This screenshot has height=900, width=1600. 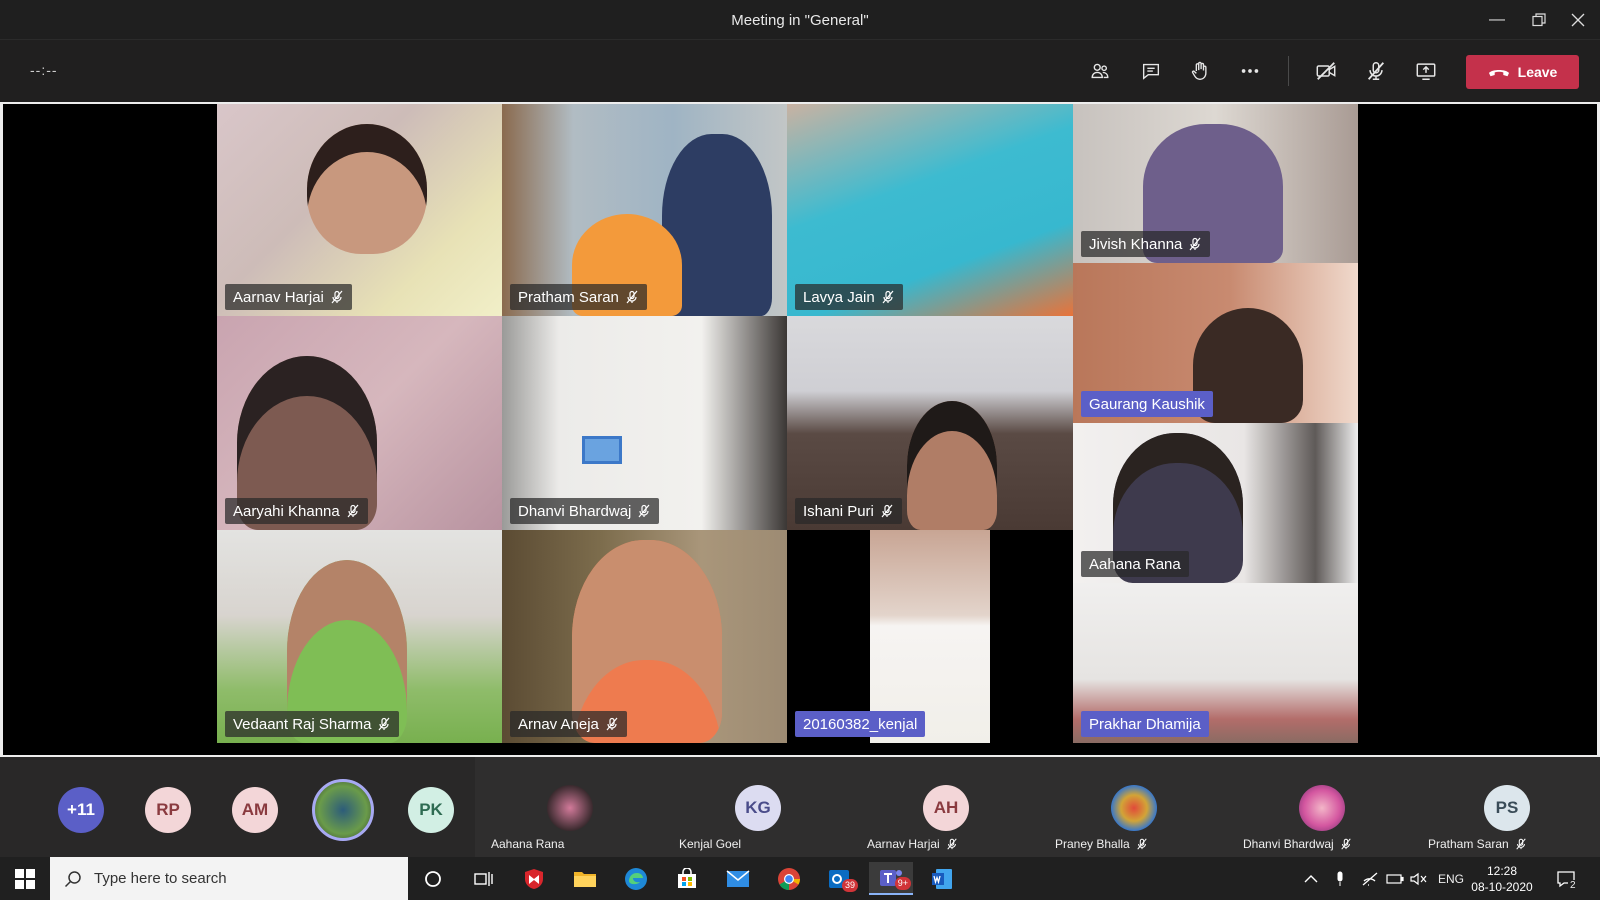 What do you see at coordinates (286, 511) in the screenshot?
I see `participant-name: Aaryahi Khanna` at bounding box center [286, 511].